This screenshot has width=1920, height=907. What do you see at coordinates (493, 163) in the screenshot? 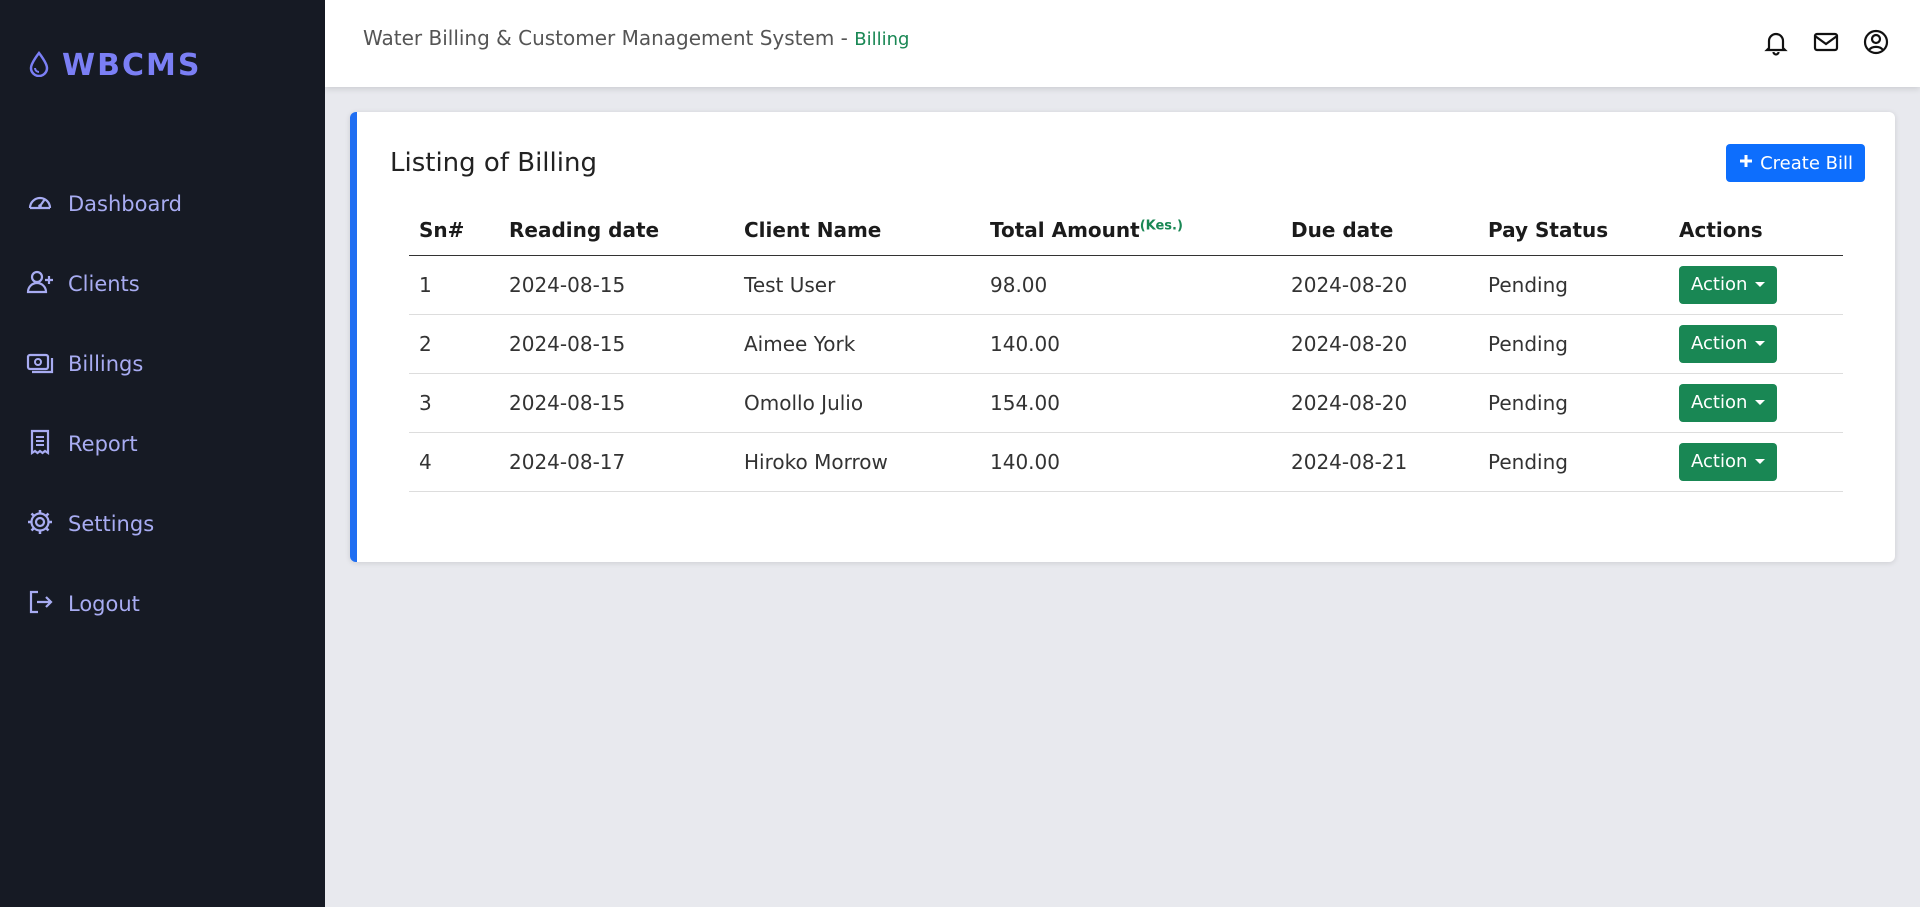
I see `card-title: Listing of Billing` at bounding box center [493, 163].